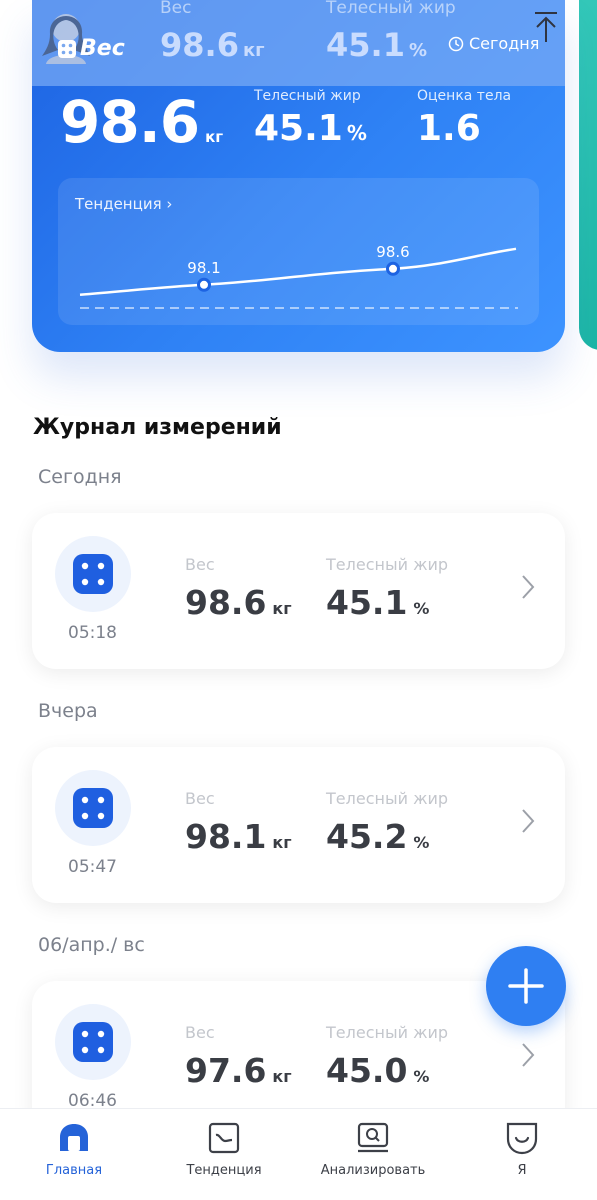 This screenshot has width=597, height=1200. What do you see at coordinates (298, 272) in the screenshot?
I see `trend-line` at bounding box center [298, 272].